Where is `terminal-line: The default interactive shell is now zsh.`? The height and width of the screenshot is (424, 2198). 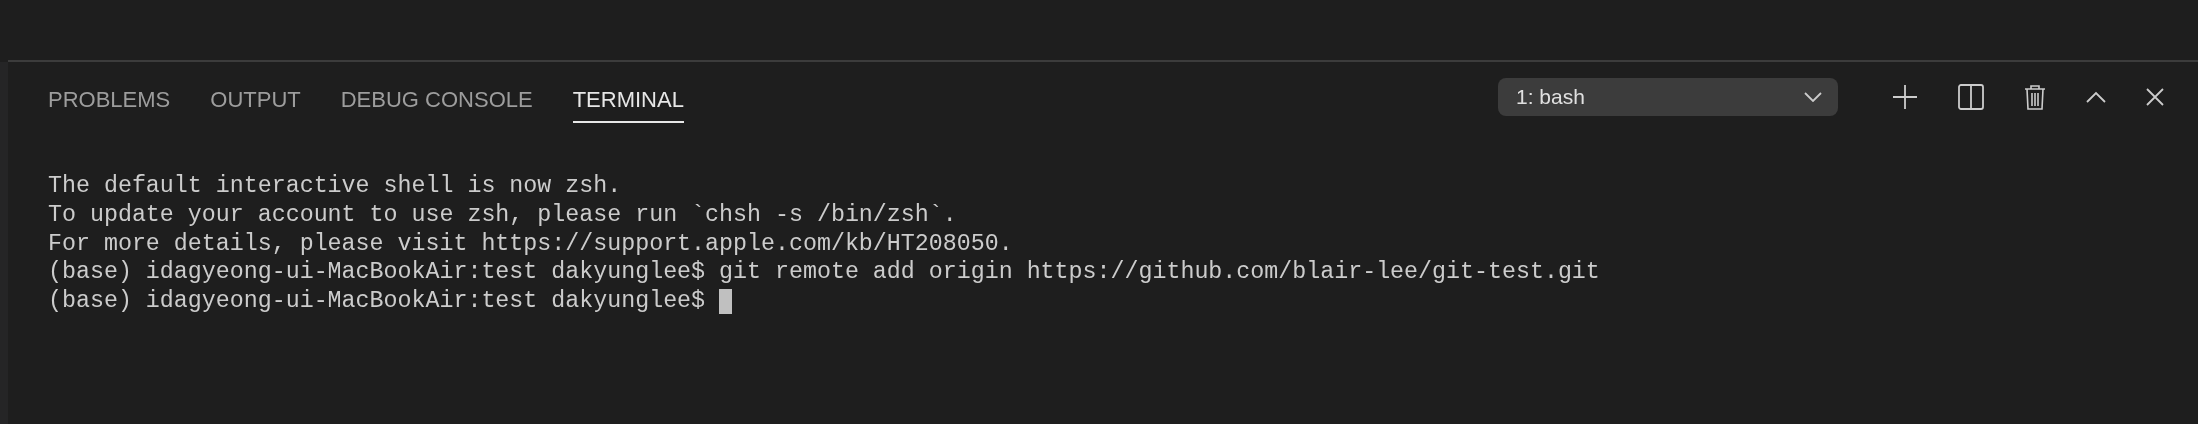
terminal-line: The default interactive shell is now zsh. is located at coordinates (335, 186).